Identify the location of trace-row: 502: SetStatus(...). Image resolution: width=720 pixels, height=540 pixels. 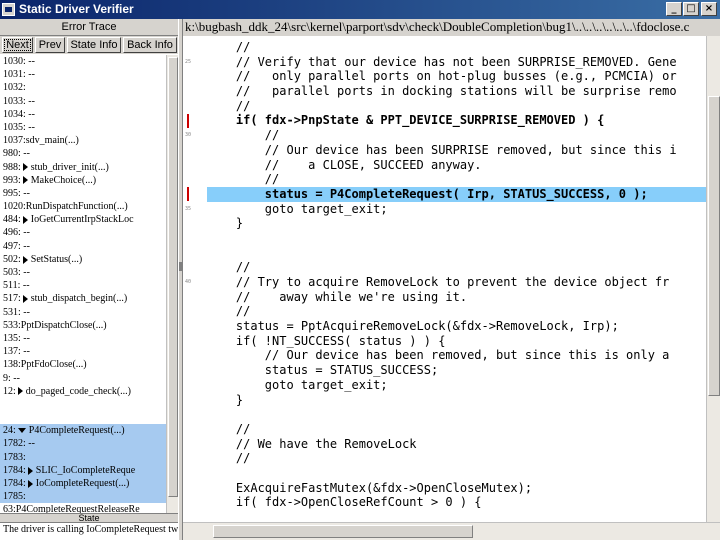
(83, 259).